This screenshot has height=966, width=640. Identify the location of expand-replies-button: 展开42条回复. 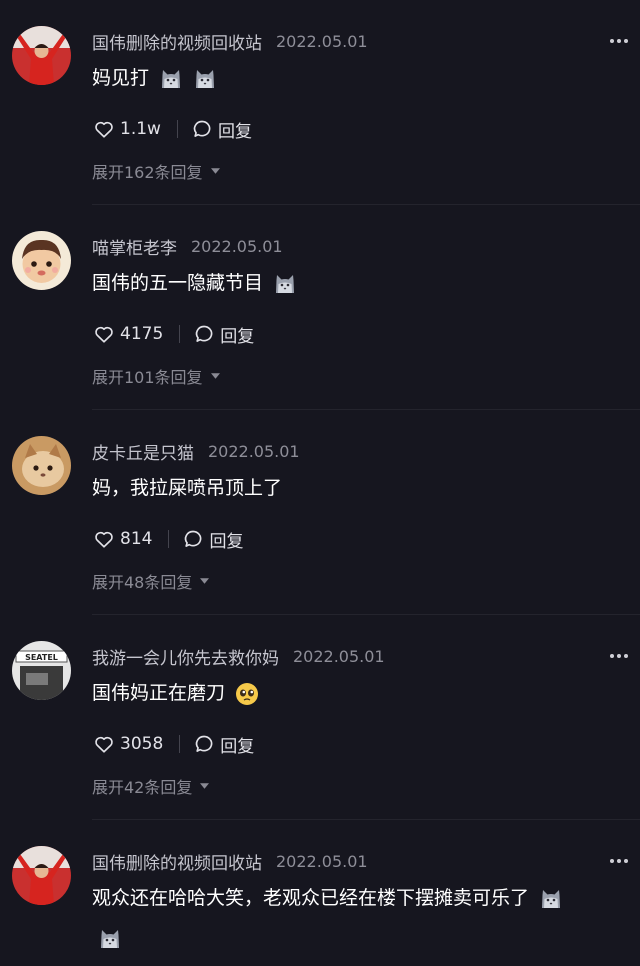
(151, 786).